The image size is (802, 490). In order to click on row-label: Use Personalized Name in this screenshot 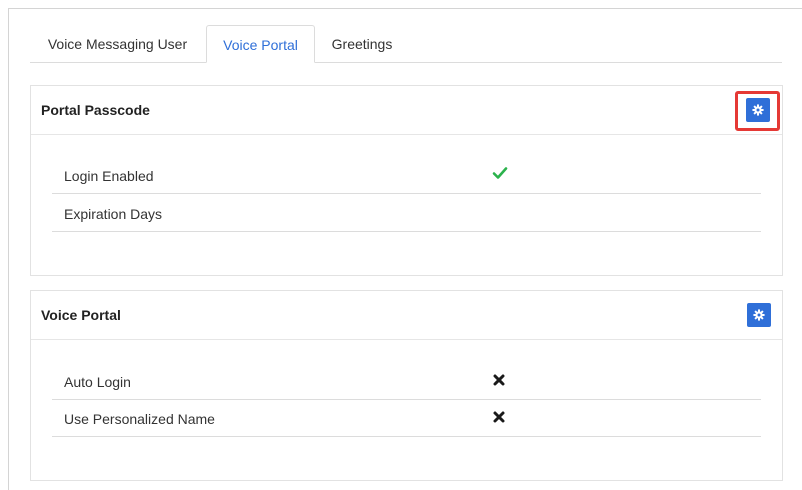, I will do `click(139, 419)`.